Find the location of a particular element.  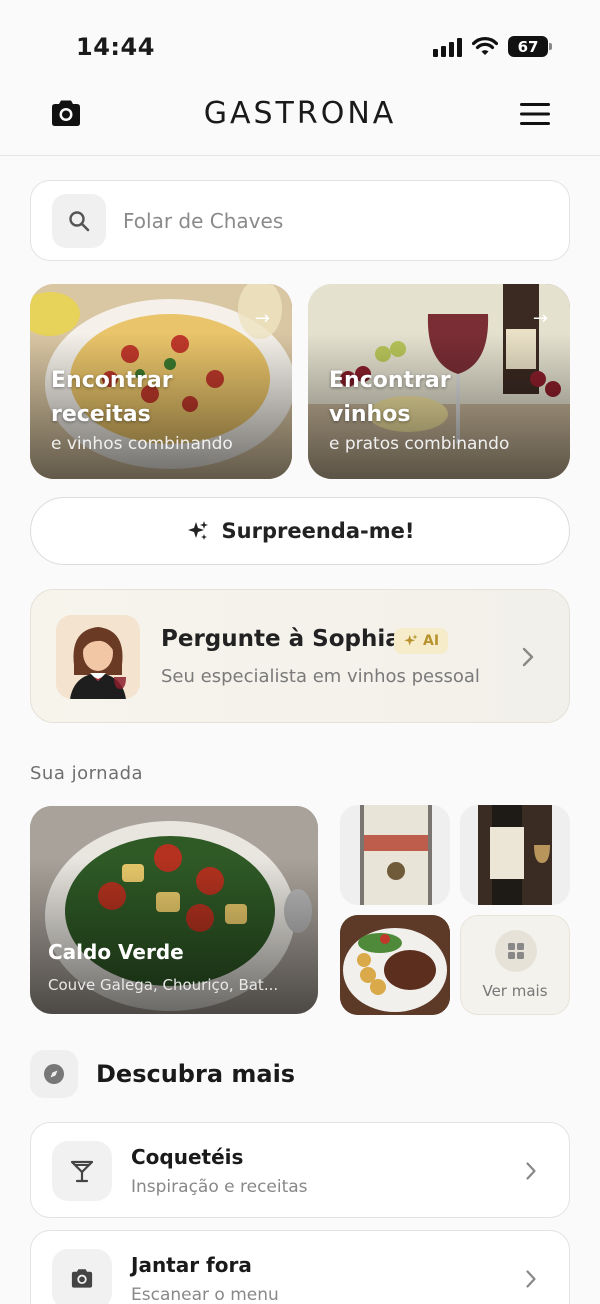

surprise-me-button: Surpreenda-me! is located at coordinates (300, 531).